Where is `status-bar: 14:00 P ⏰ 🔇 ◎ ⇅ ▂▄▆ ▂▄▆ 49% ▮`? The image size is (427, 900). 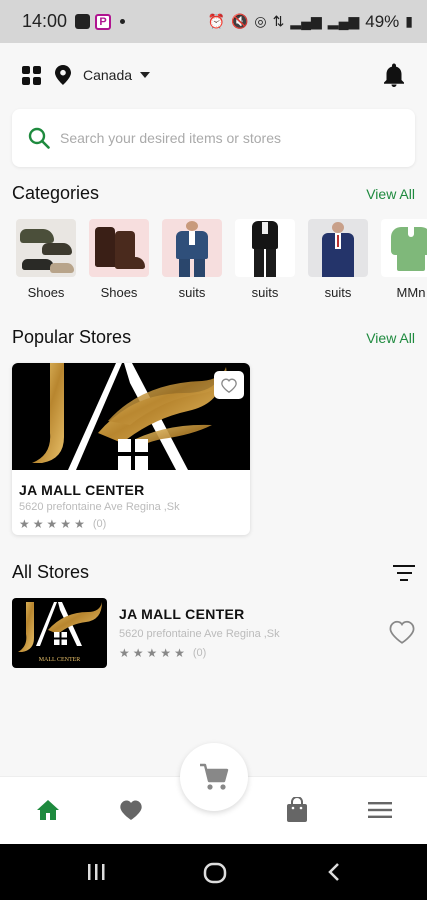
status-bar: 14:00 P ⏰ 🔇 ◎ ⇅ ▂▄▆ ▂▄▆ 49% ▮ is located at coordinates (213, 21).